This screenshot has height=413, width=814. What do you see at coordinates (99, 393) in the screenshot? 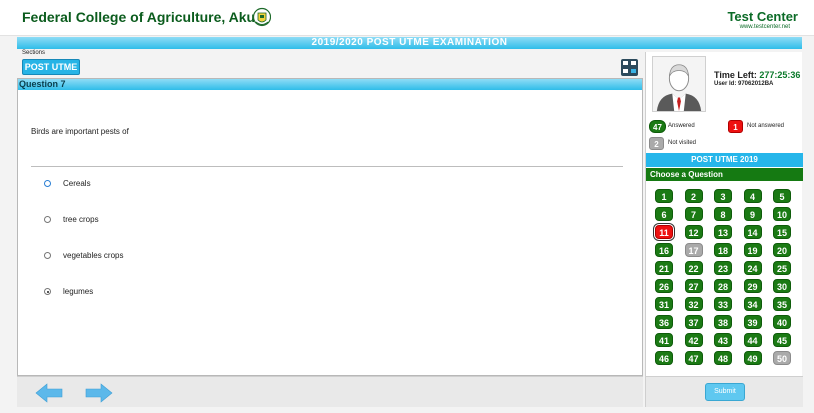
I see `next-arrow-icon` at bounding box center [99, 393].